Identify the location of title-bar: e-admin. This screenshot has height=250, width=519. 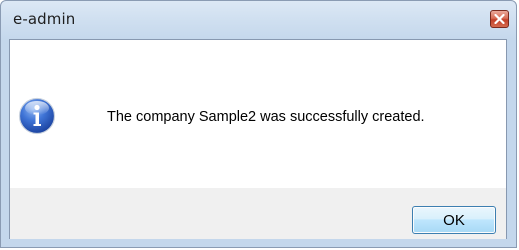
(258, 19).